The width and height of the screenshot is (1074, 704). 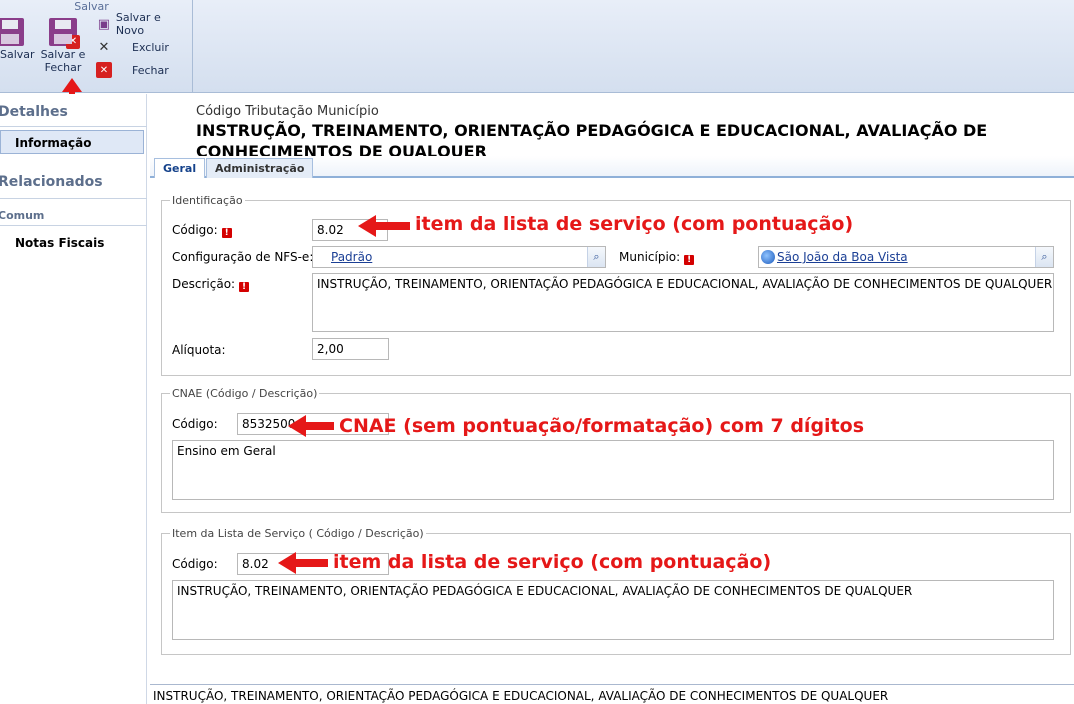 What do you see at coordinates (150, 47) in the screenshot?
I see `delete-label: Excluir` at bounding box center [150, 47].